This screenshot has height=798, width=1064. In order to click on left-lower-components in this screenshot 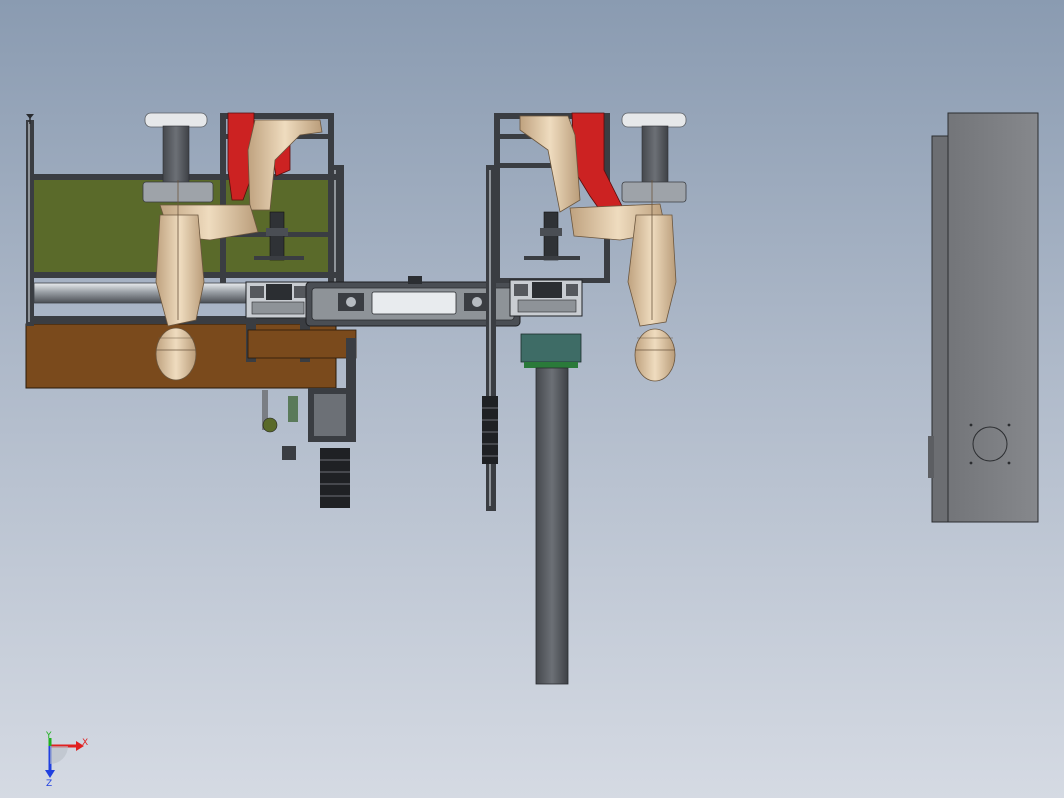, I will do `click(307, 448)`.